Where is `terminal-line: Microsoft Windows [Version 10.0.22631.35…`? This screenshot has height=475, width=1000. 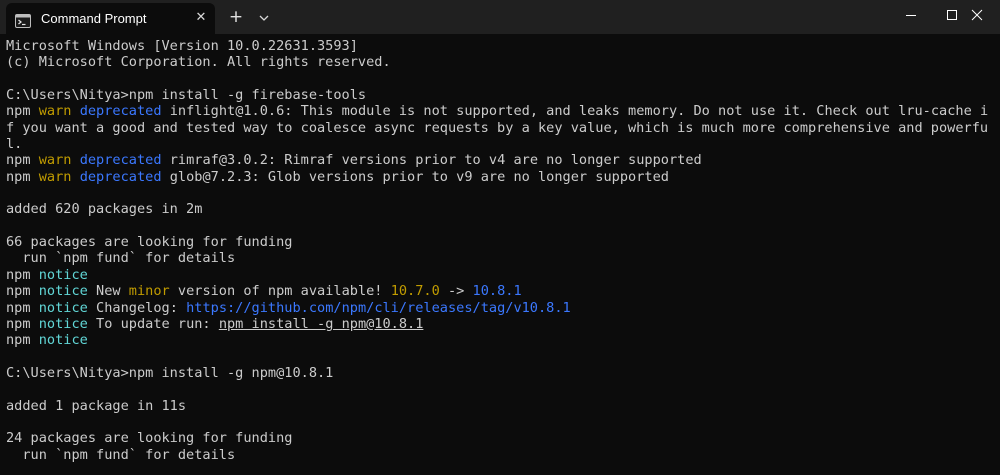
terminal-line: Microsoft Windows [Version 10.0.22631.35… is located at coordinates (182, 46).